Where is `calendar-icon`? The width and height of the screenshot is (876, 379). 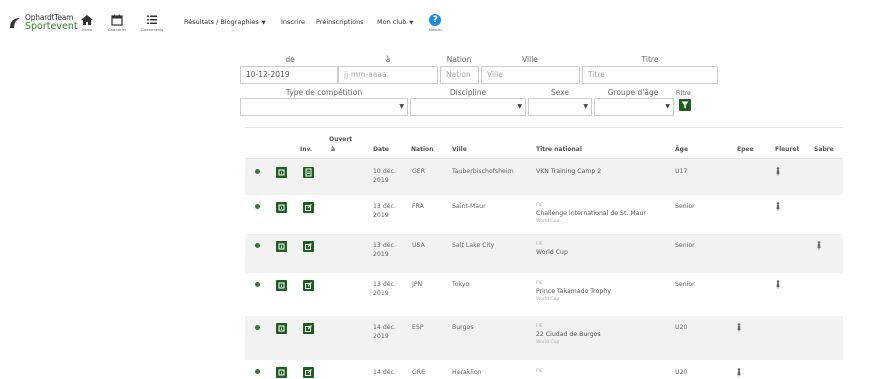 calendar-icon is located at coordinates (117, 20).